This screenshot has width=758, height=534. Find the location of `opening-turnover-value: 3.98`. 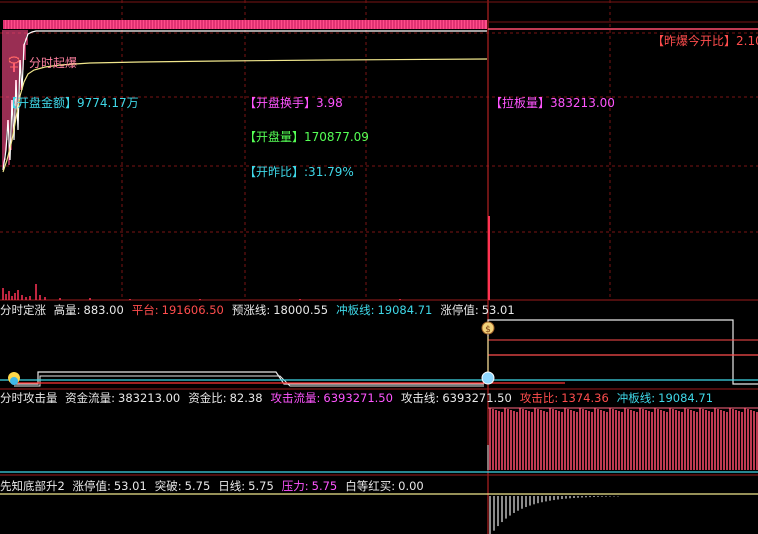

opening-turnover-value: 3.98 is located at coordinates (329, 103).